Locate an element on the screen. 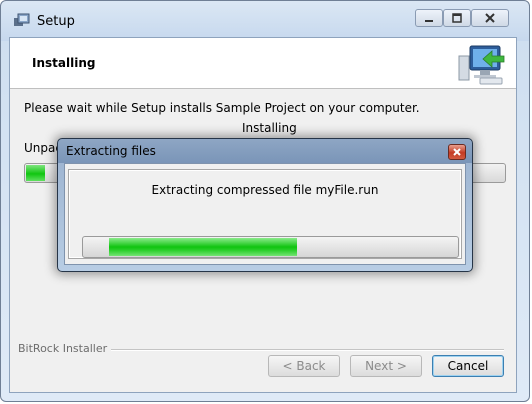 This screenshot has height=404, width=532. minimize-icon is located at coordinates (429, 21).